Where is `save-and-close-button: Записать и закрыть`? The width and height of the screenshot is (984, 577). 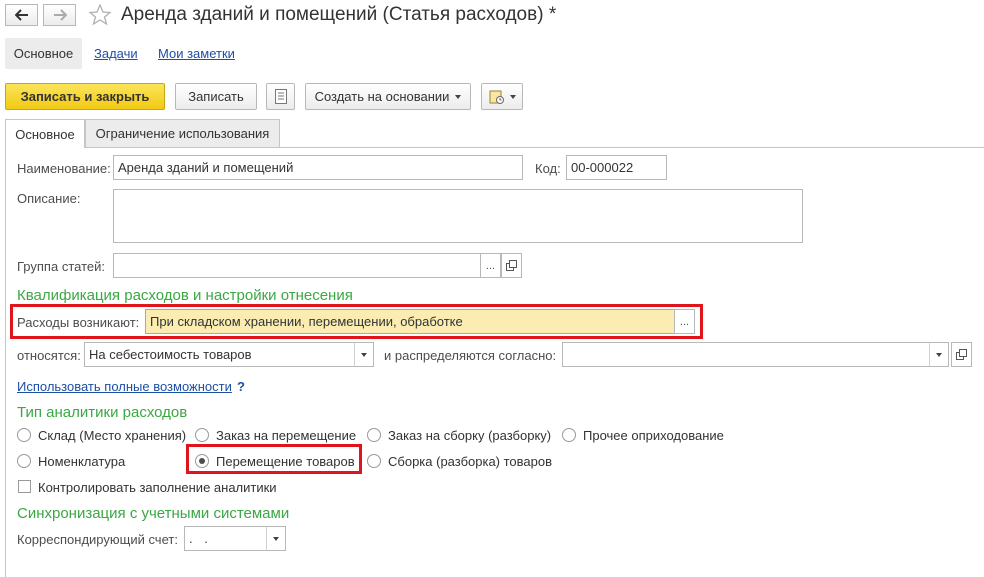 save-and-close-button: Записать и закрыть is located at coordinates (85, 96).